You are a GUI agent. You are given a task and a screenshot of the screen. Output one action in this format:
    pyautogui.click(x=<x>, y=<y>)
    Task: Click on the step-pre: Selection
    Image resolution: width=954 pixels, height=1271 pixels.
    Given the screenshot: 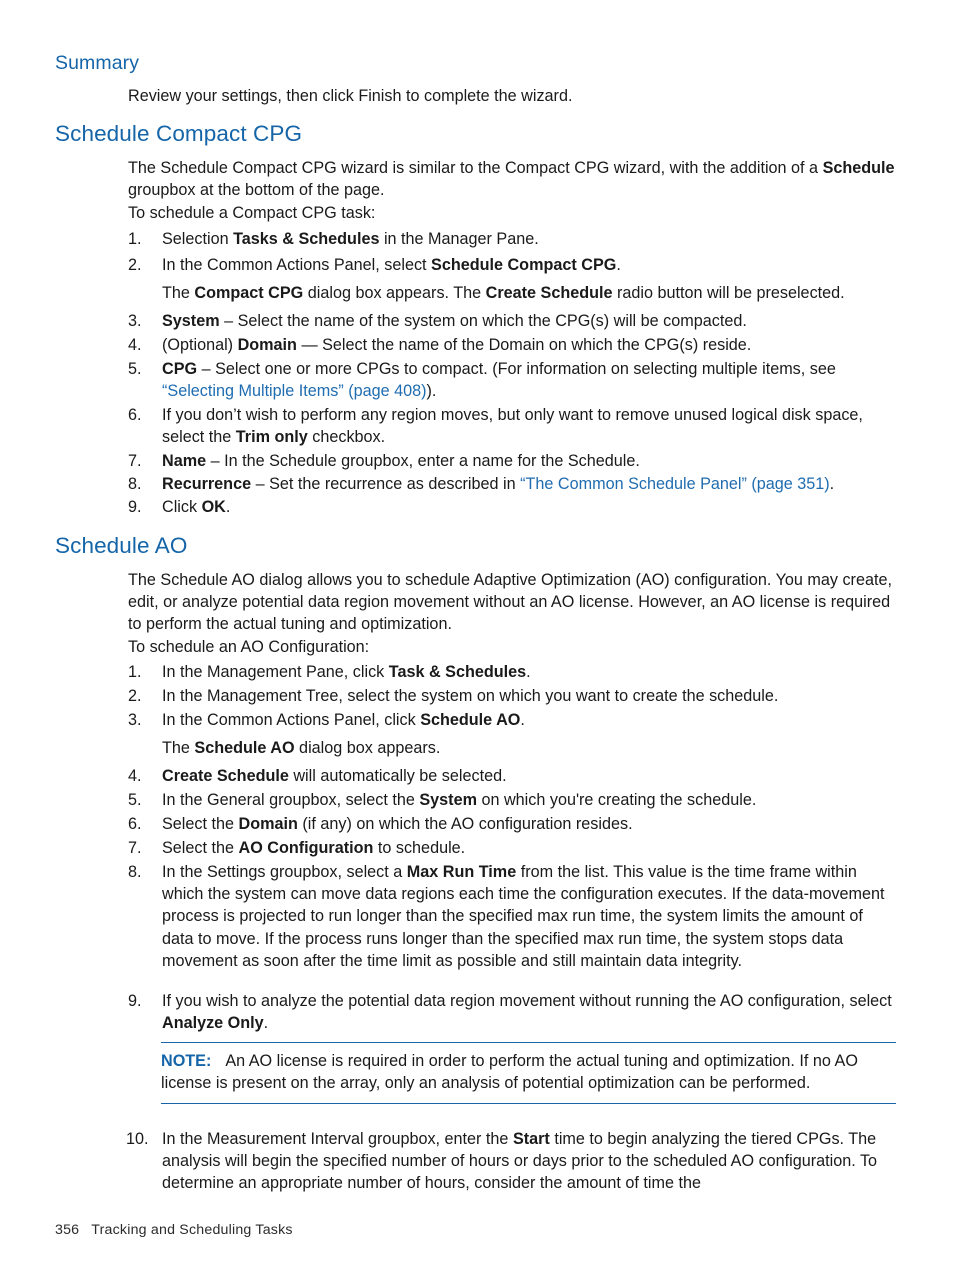 What is the action you would take?
    pyautogui.click(x=198, y=239)
    